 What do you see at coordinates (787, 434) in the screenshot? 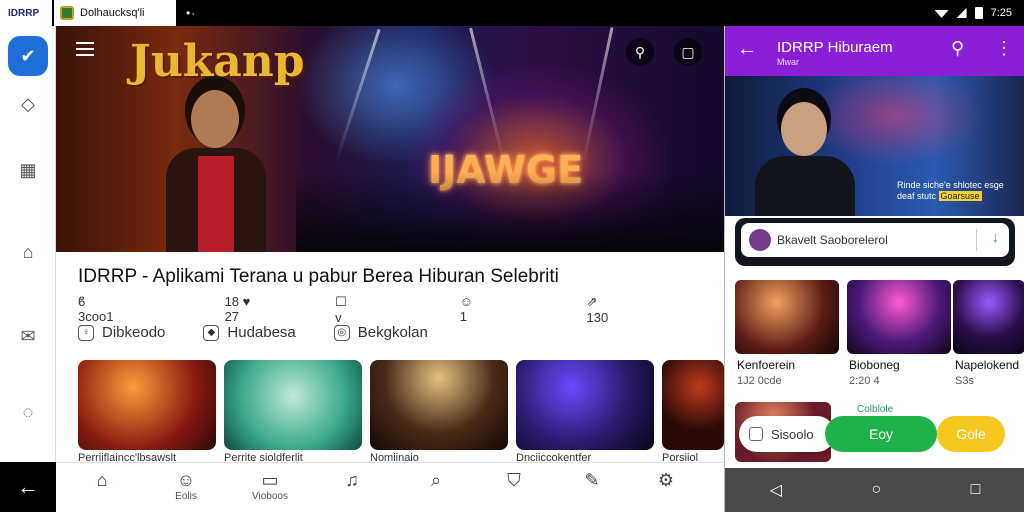
I see `stream-button: Sisoolo` at bounding box center [787, 434].